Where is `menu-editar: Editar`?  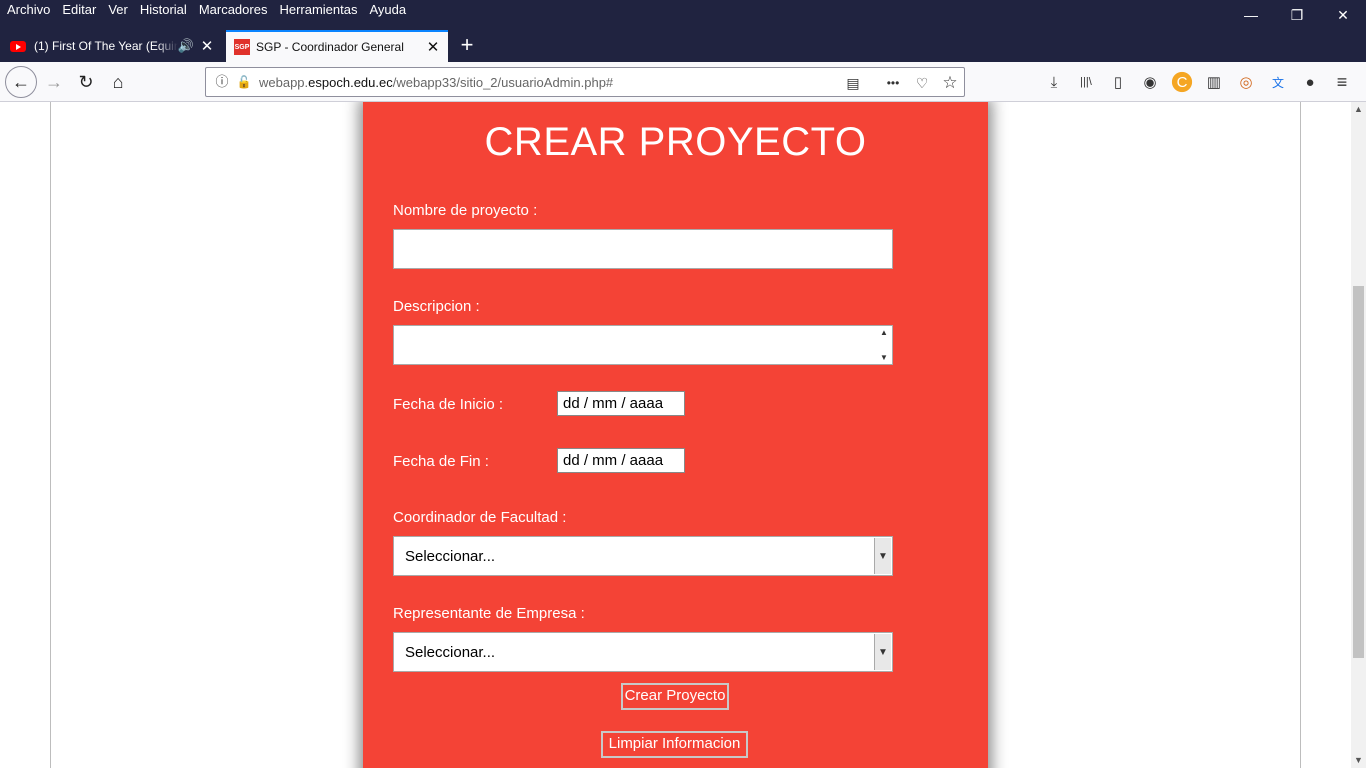 menu-editar: Editar is located at coordinates (79, 11).